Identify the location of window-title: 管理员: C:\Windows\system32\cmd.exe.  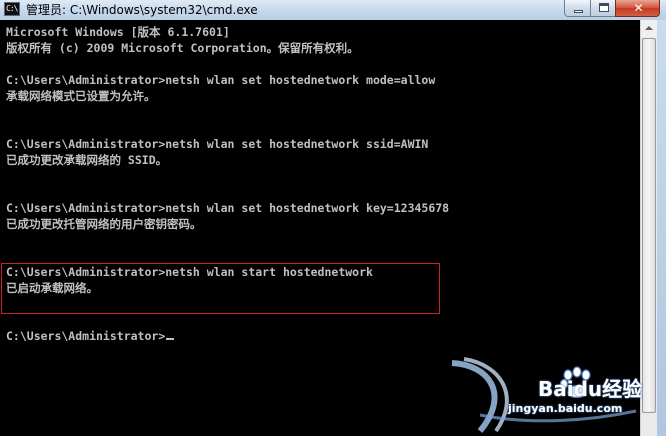
(142, 10).